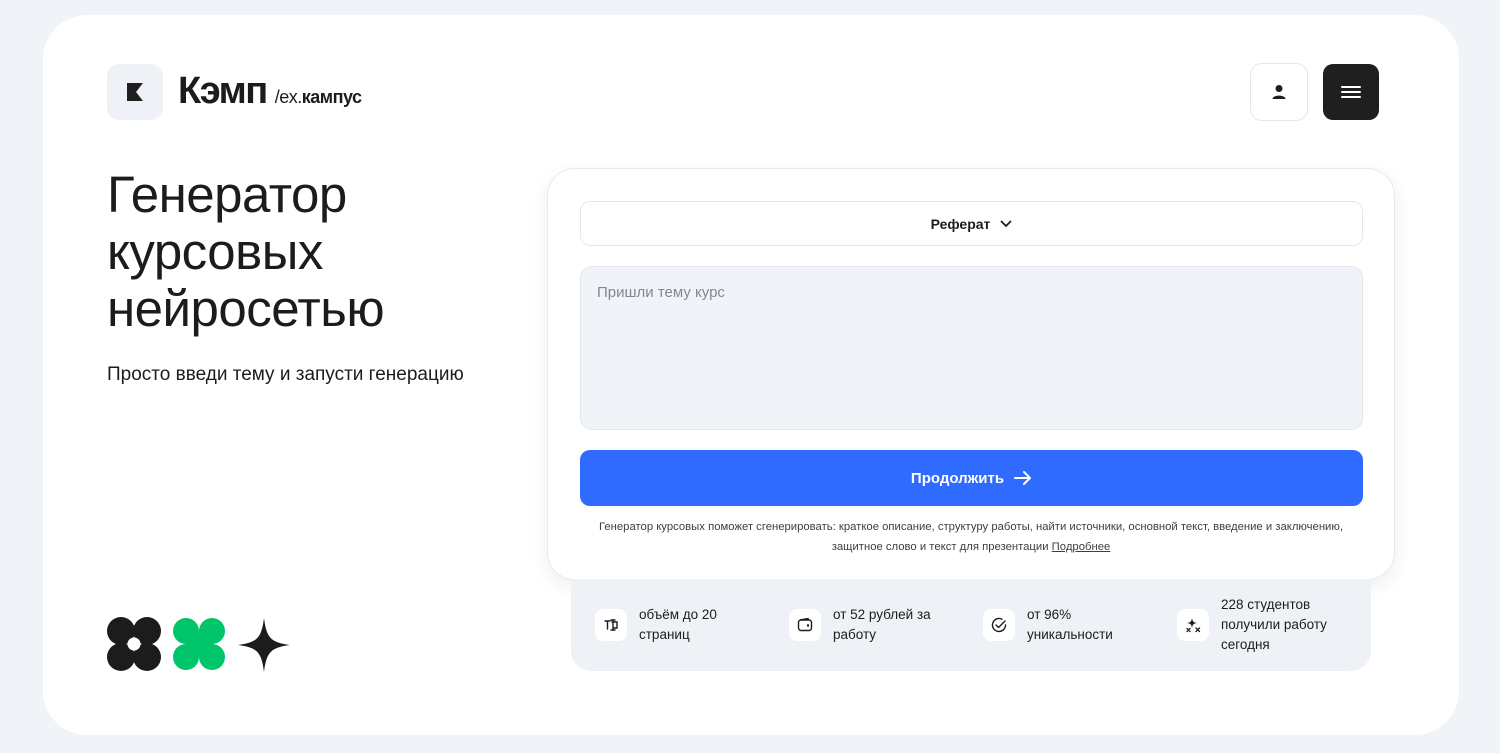 The image size is (1500, 753). Describe the element at coordinates (227, 194) in the screenshot. I see `title-line: Генератор` at that location.